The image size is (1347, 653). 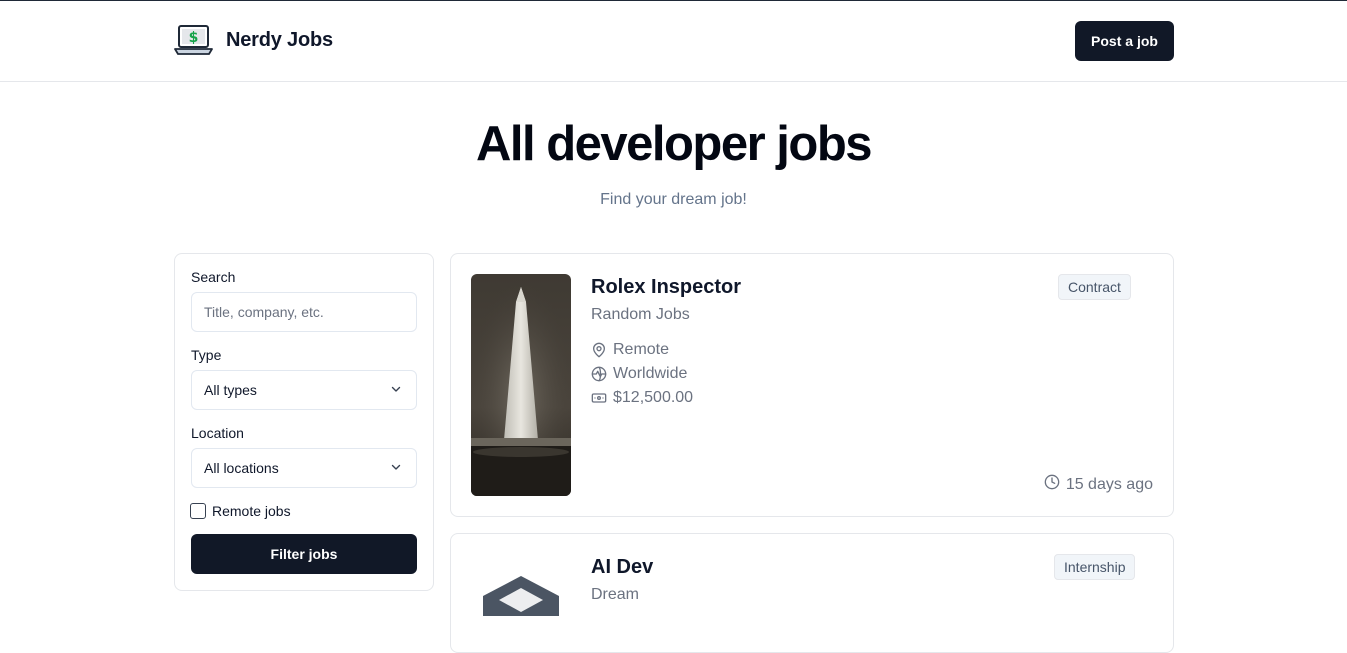 I want to click on location-select: All locations, so click(x=304, y=468).